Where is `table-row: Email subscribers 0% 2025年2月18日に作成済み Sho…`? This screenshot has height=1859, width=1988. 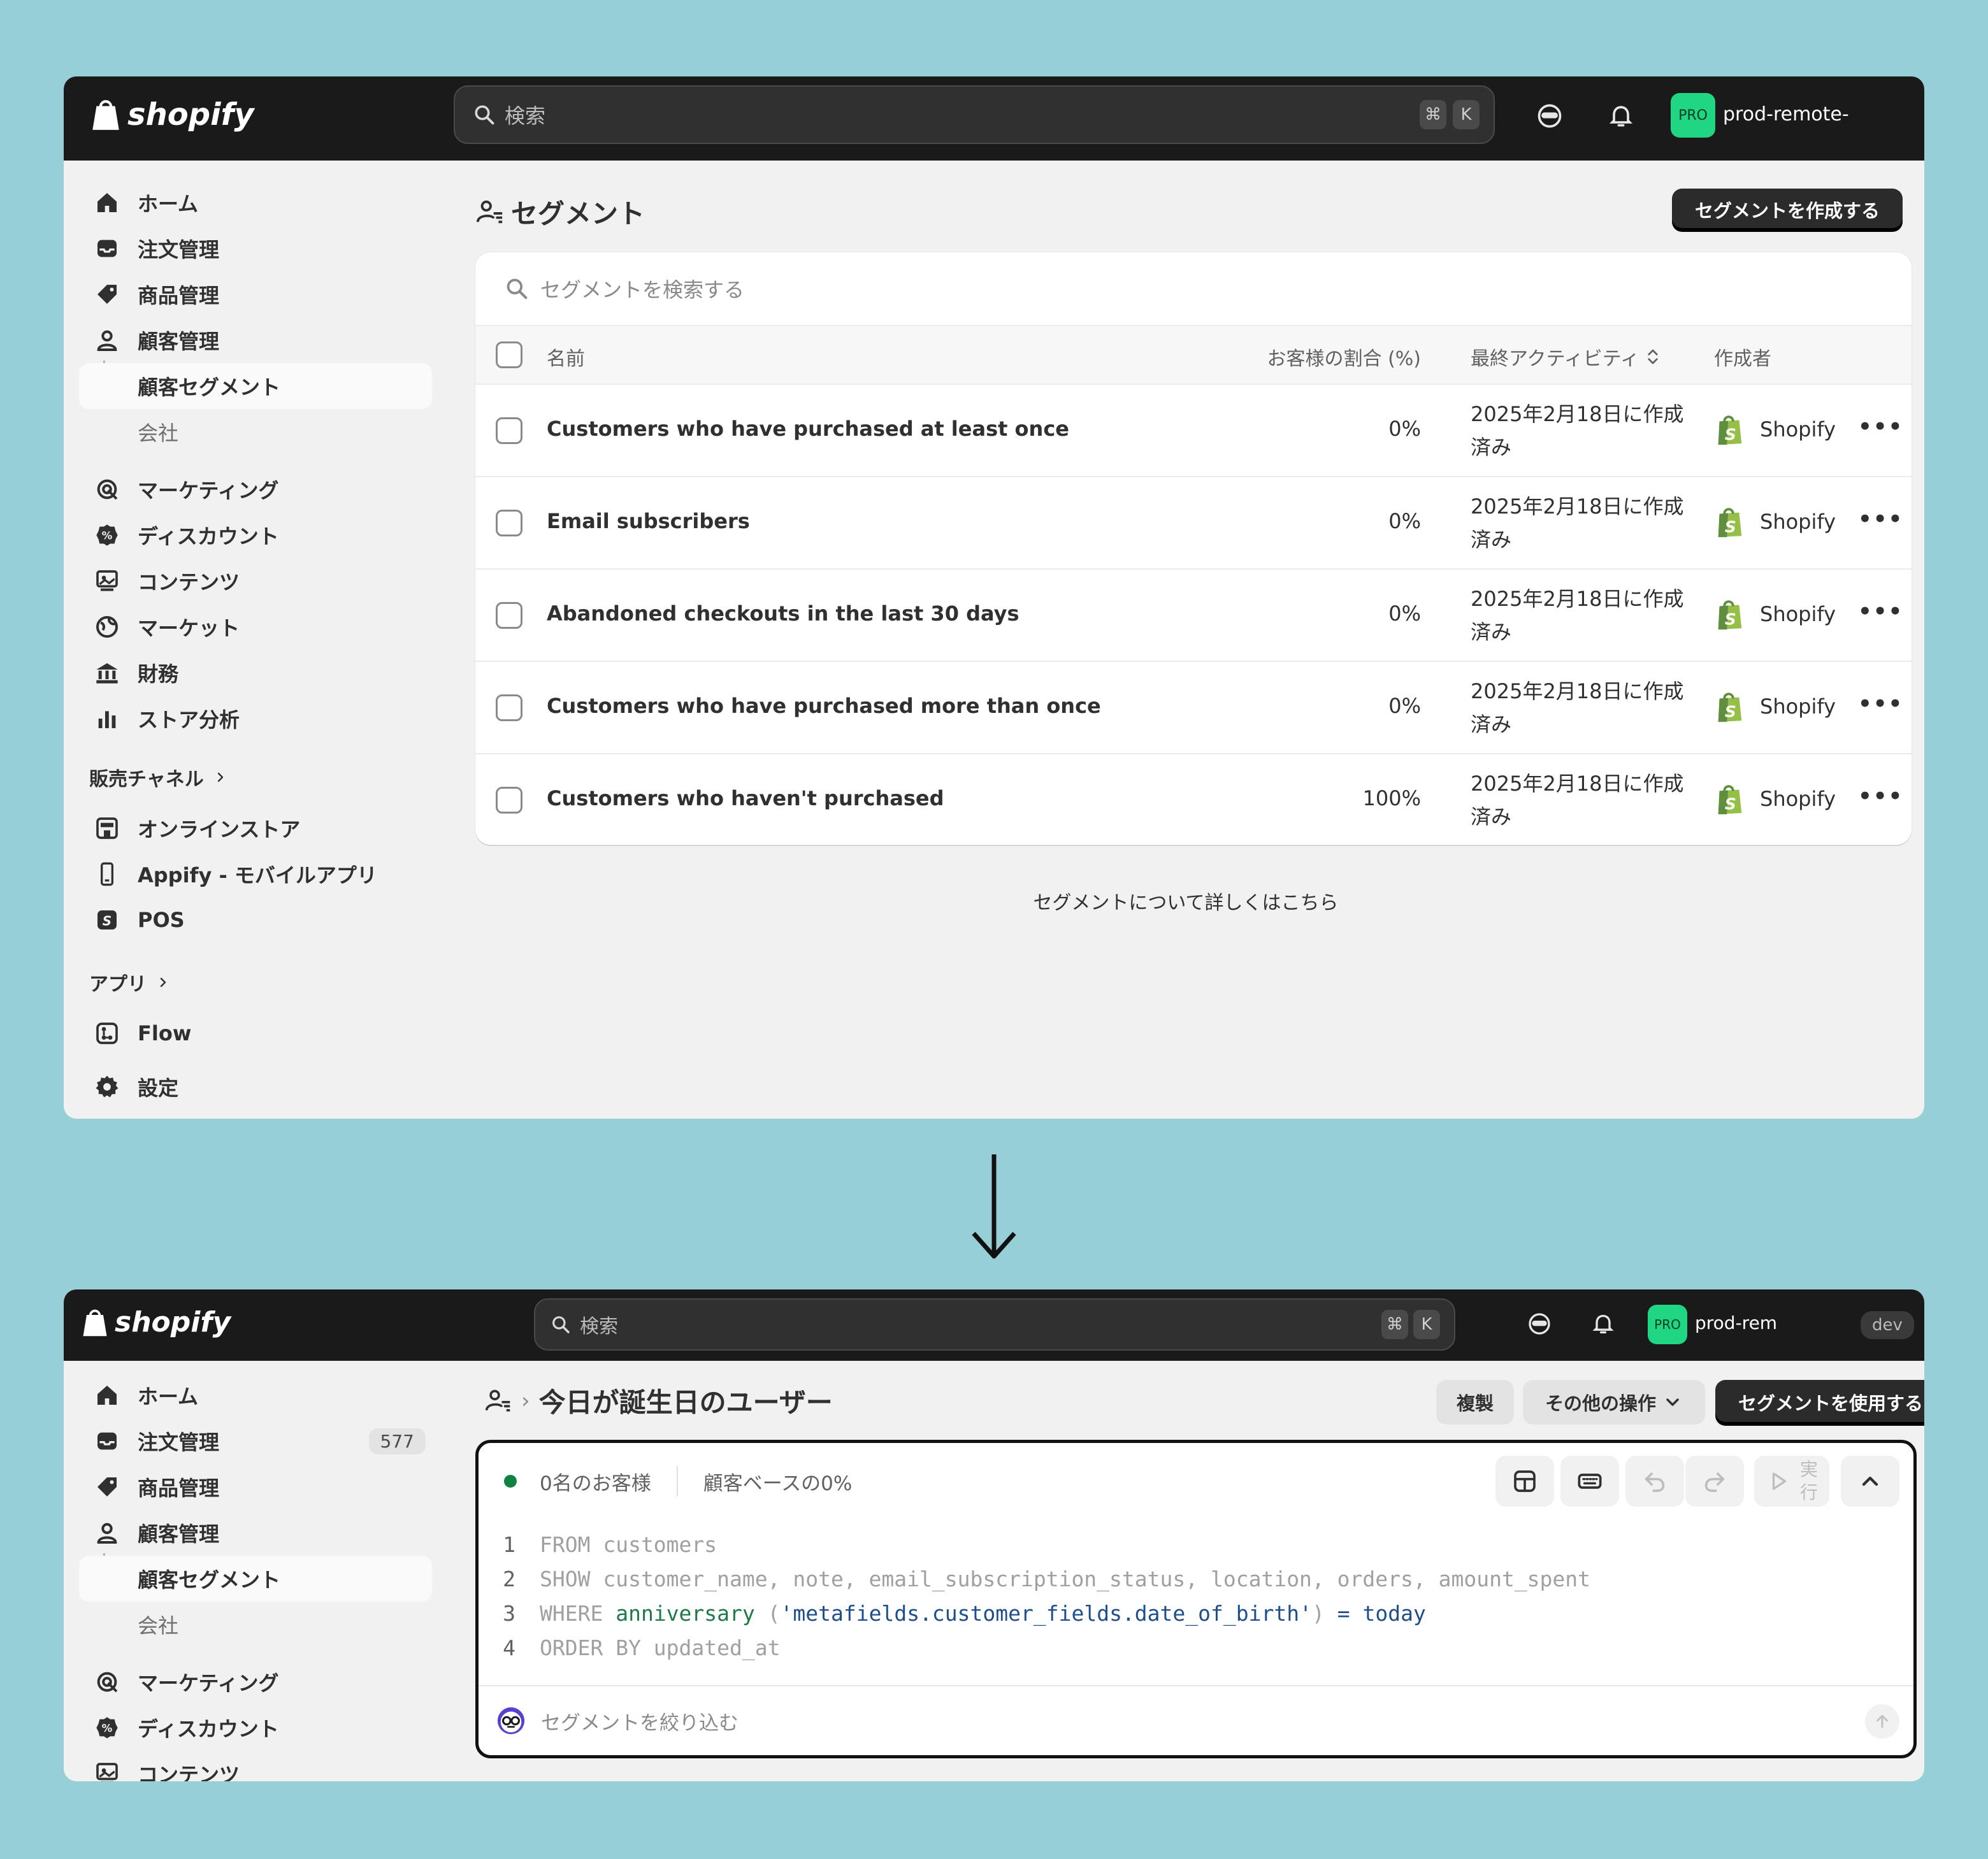 table-row: Email subscribers 0% 2025年2月18日に作成済み Sho… is located at coordinates (1193, 523).